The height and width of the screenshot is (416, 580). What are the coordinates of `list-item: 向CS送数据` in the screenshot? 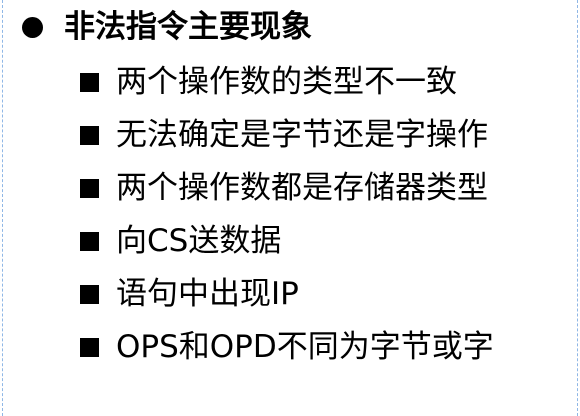 It's located at (287, 241).